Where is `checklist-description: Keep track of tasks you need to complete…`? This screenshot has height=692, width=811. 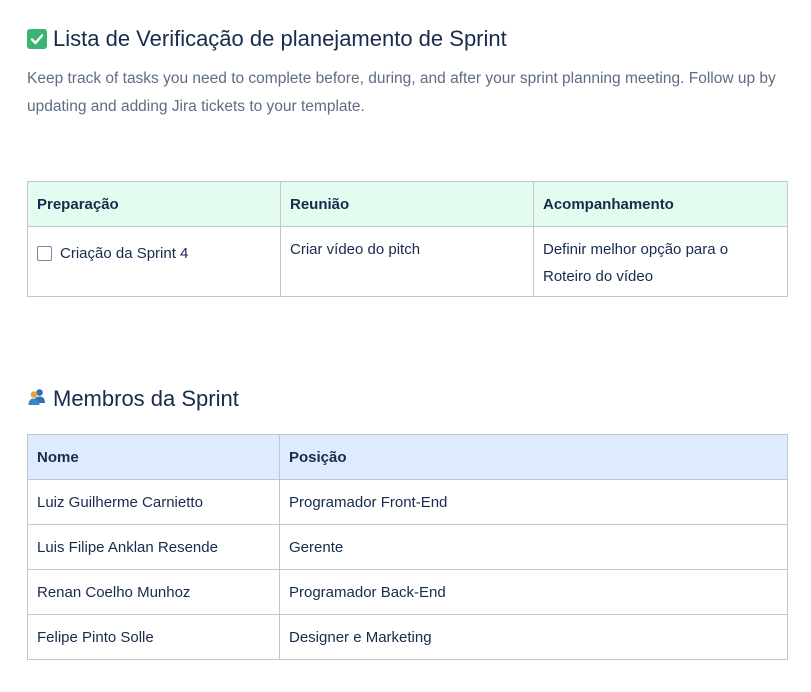
checklist-description: Keep track of tasks you need to complete… is located at coordinates (401, 92).